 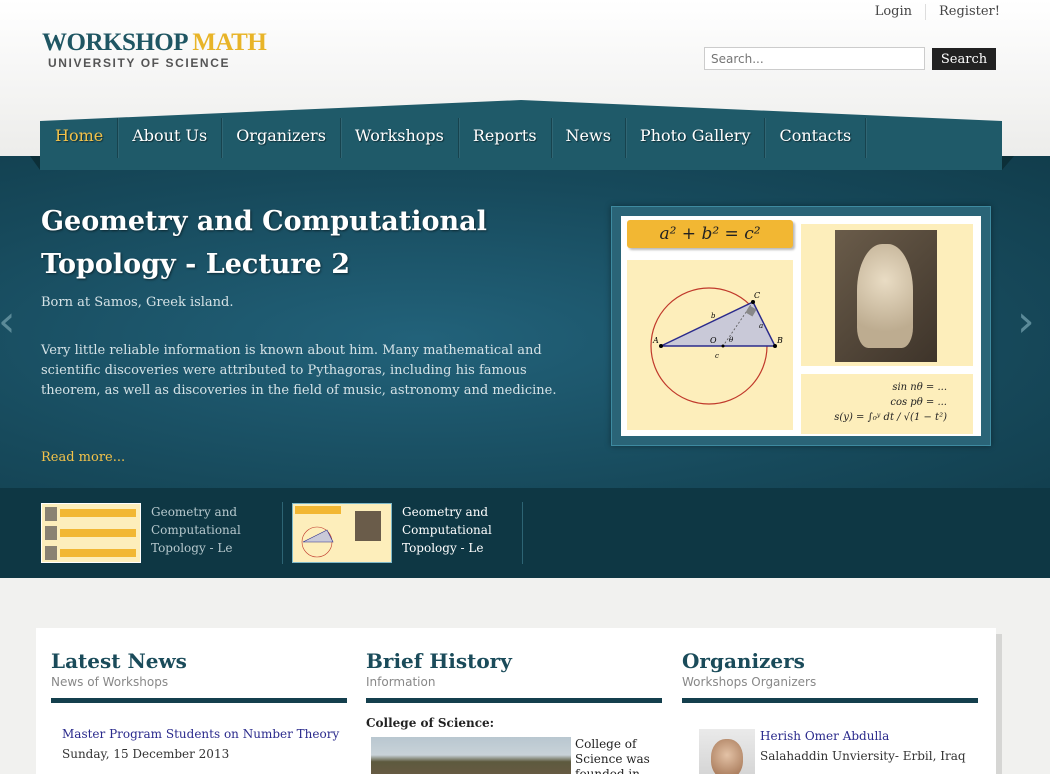 What do you see at coordinates (814, 58) in the screenshot?
I see `search-input` at bounding box center [814, 58].